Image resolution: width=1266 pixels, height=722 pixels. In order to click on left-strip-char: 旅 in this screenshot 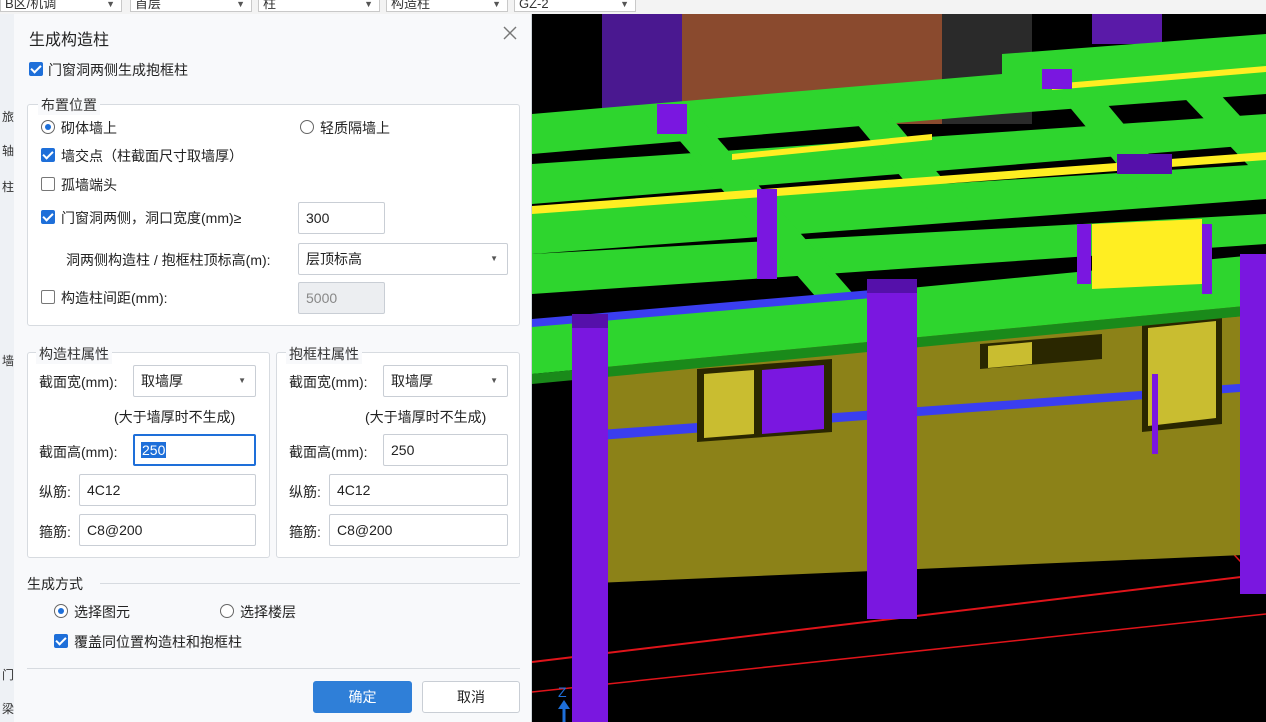, I will do `click(8, 117)`.